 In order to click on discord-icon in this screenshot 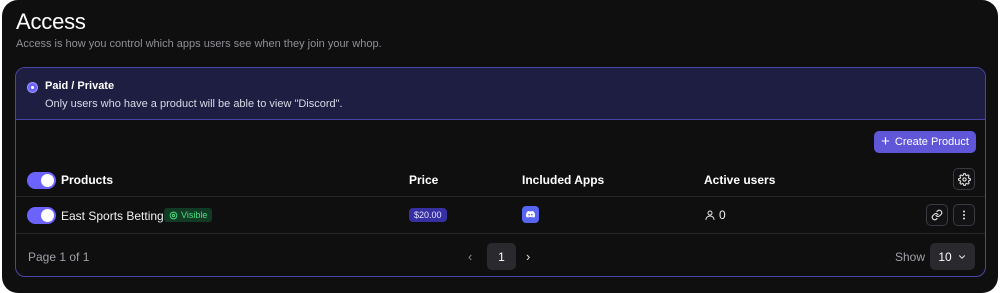, I will do `click(530, 214)`.